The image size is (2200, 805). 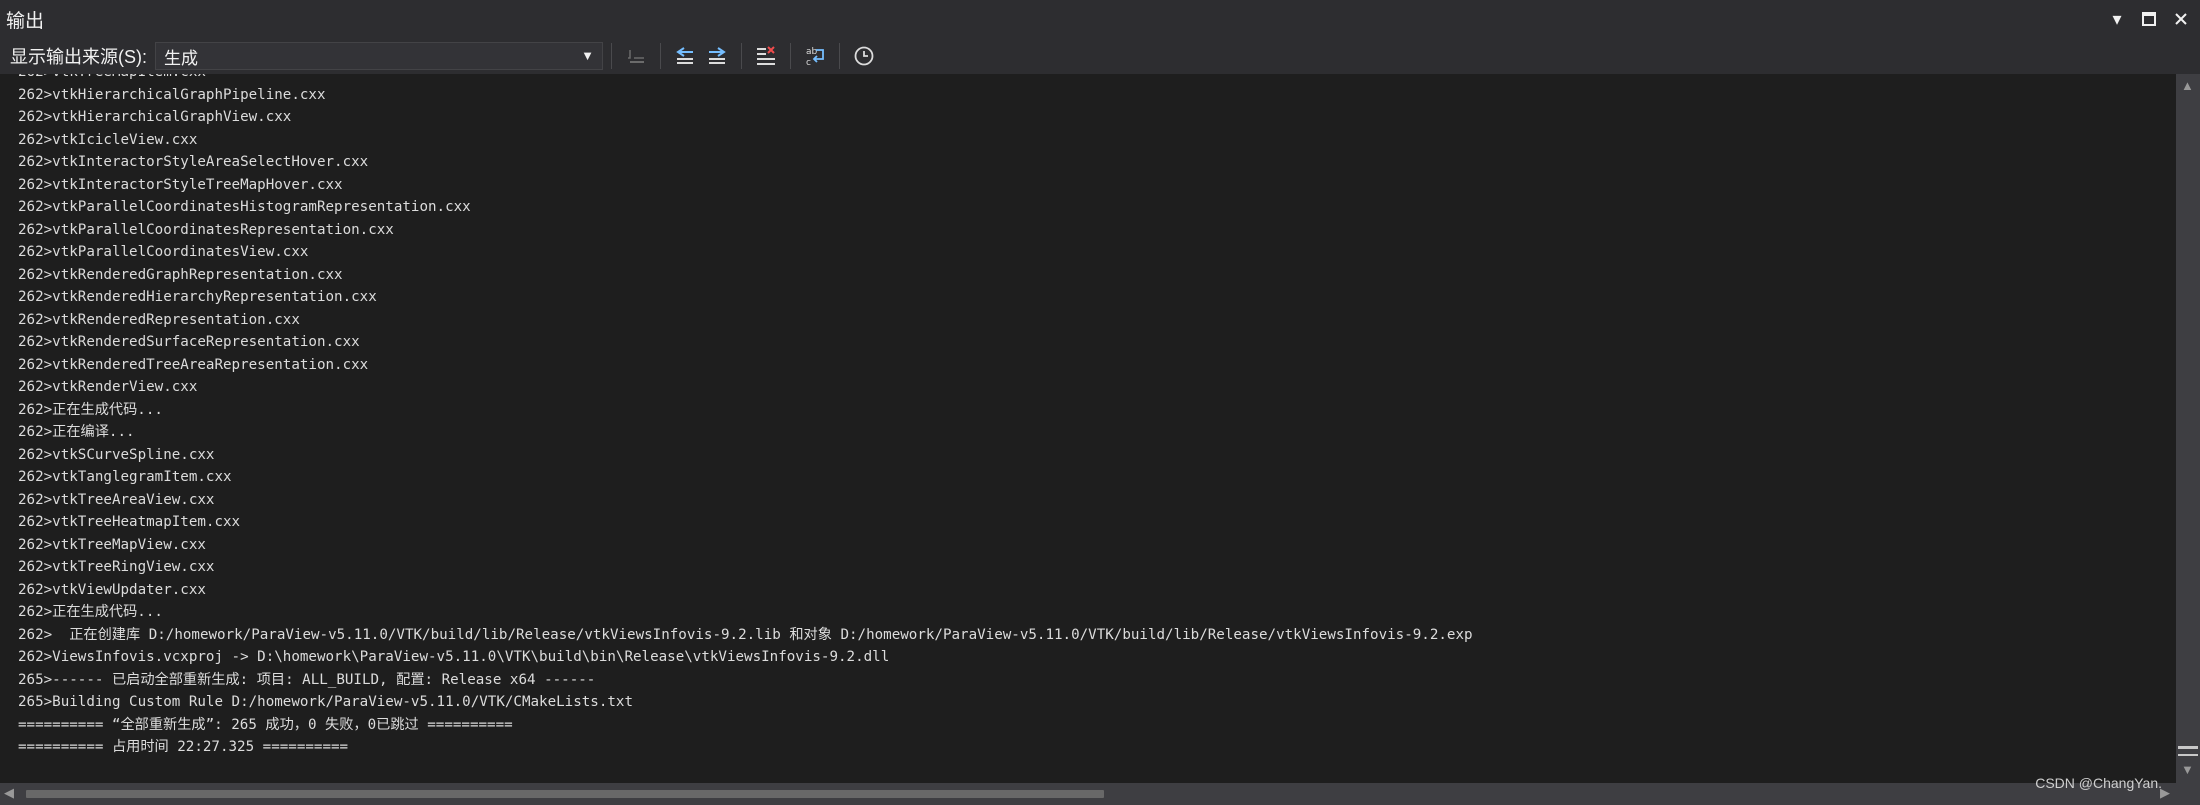 What do you see at coordinates (116, 499) in the screenshot?
I see `output-line: 262>vtkTreeAreaView.cxx` at bounding box center [116, 499].